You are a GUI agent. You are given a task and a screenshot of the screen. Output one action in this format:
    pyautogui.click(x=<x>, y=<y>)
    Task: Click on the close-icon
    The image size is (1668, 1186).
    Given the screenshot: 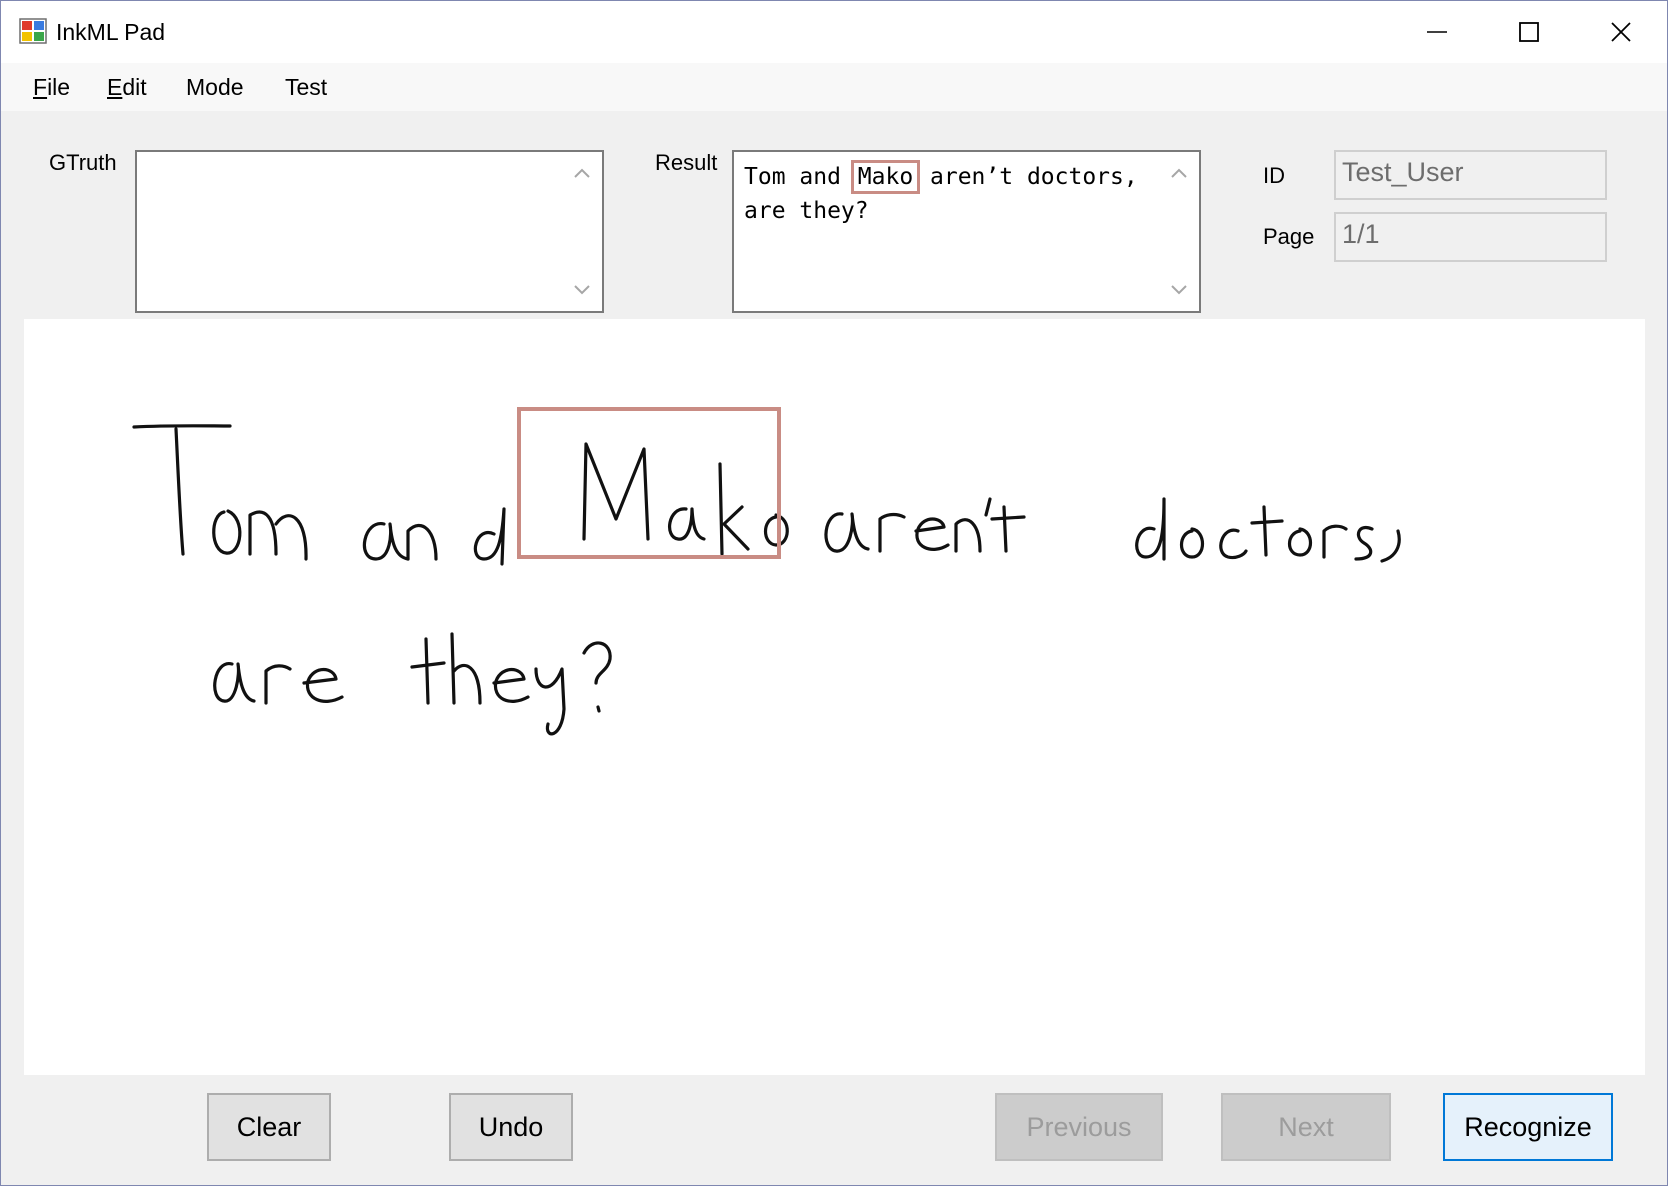 What is the action you would take?
    pyautogui.click(x=1621, y=32)
    